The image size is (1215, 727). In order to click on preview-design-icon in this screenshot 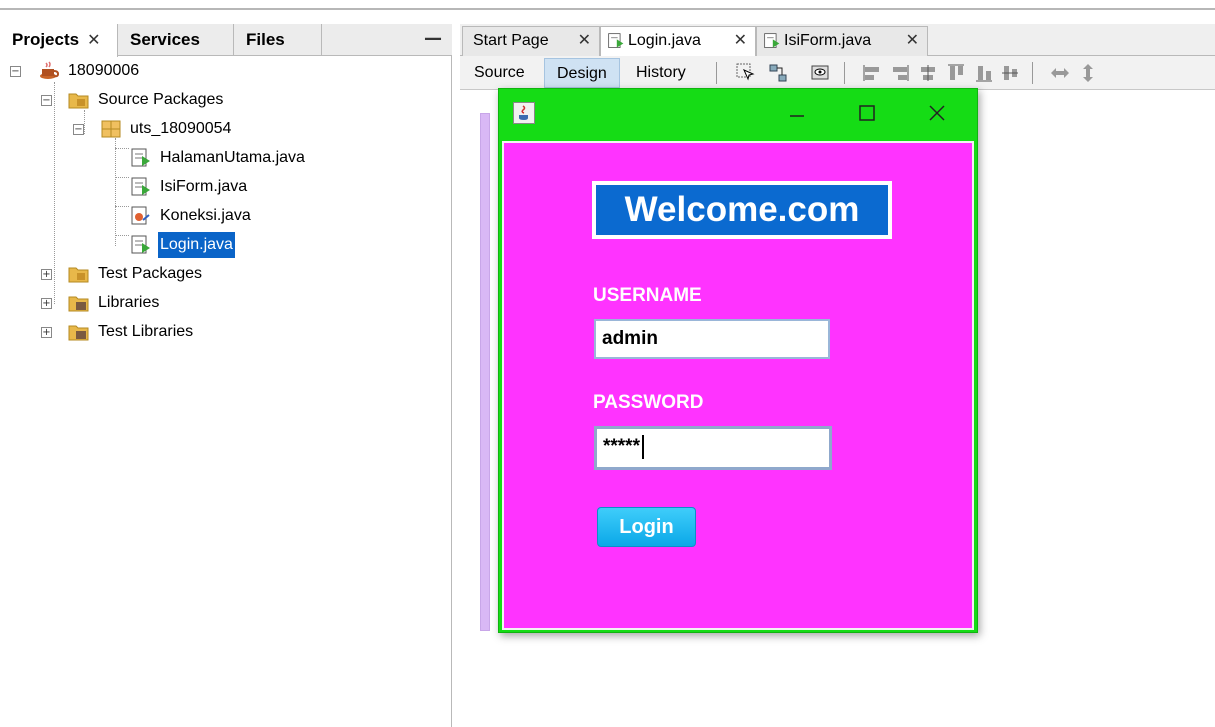, I will do `click(820, 73)`.